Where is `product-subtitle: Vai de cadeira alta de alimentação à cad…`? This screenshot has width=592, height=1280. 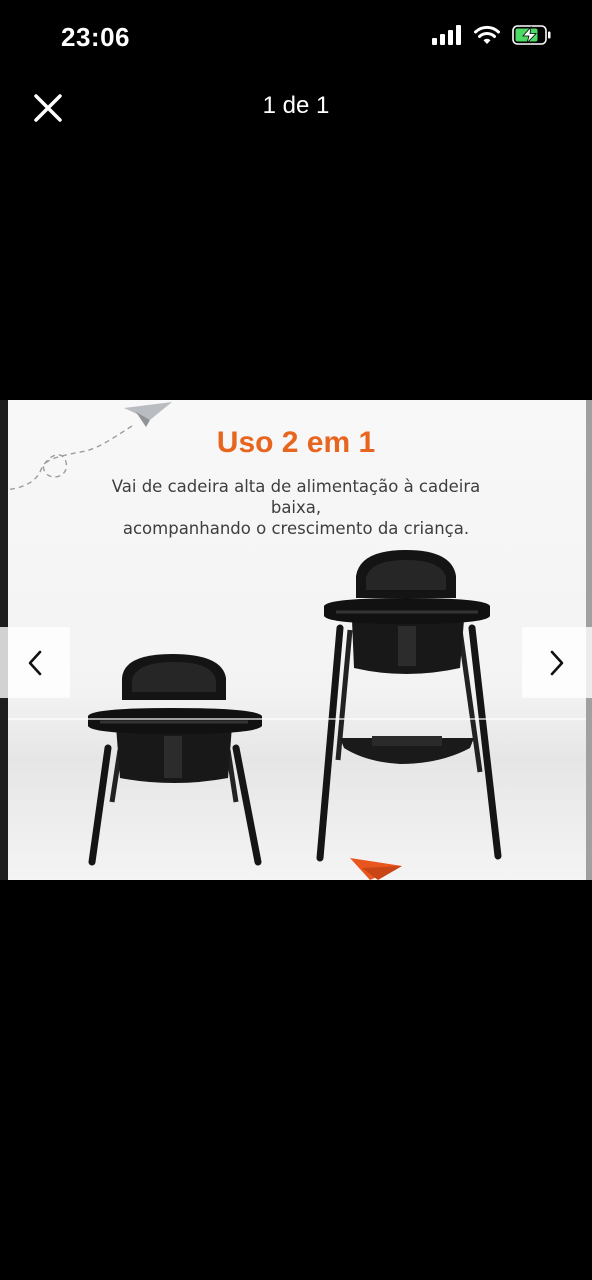 product-subtitle: Vai de cadeira alta de alimentação à cad… is located at coordinates (296, 507).